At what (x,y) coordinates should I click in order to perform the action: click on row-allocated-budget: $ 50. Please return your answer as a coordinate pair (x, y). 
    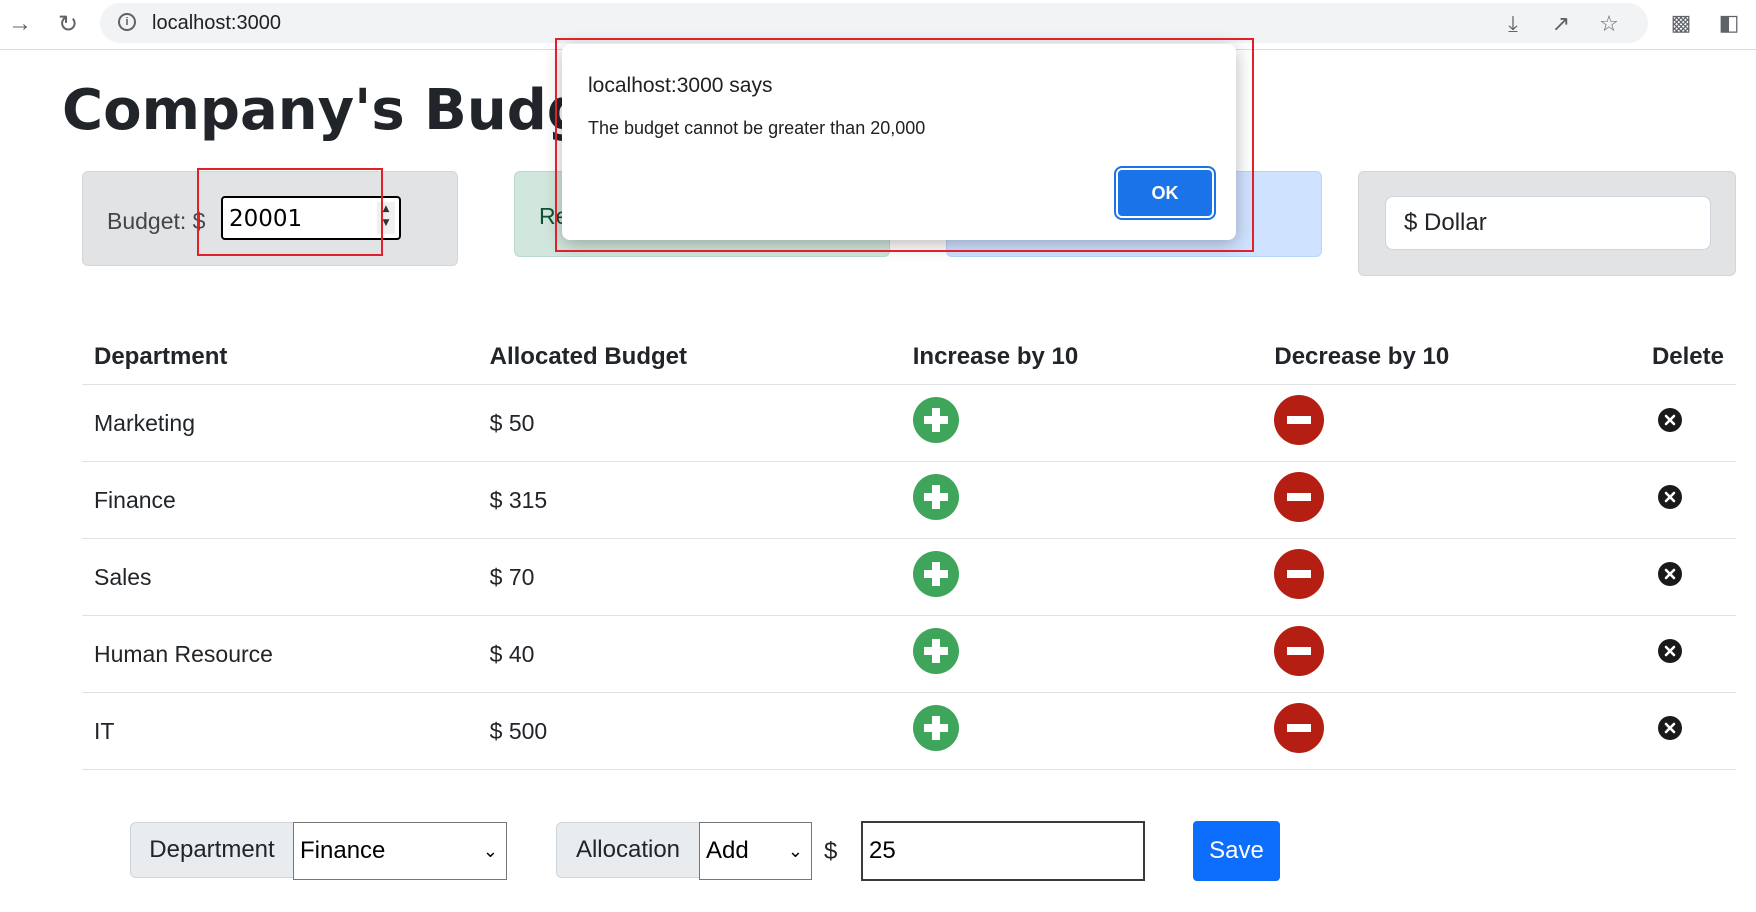
    Looking at the image, I should click on (689, 423).